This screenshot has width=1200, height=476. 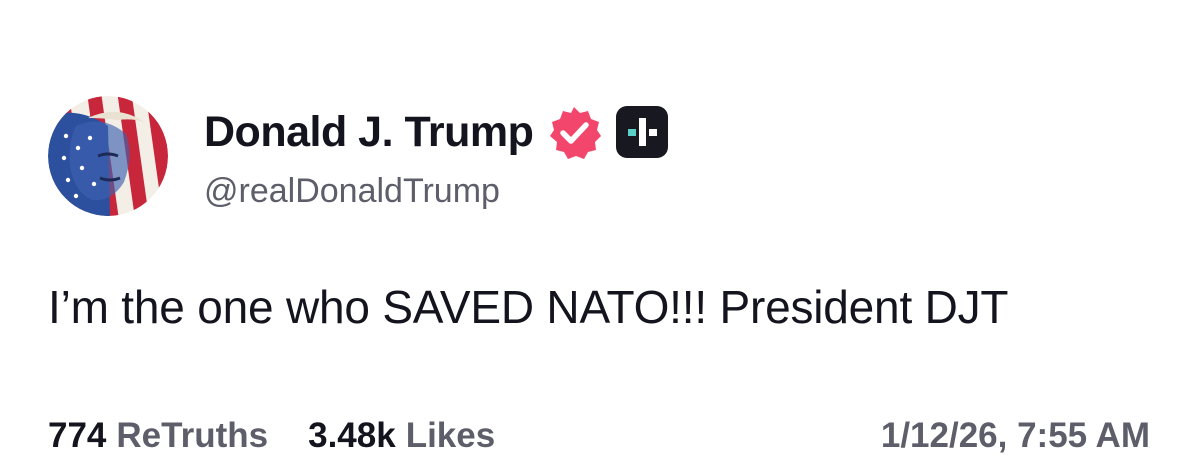 What do you see at coordinates (352, 435) in the screenshot?
I see `likes-count: 3.48k` at bounding box center [352, 435].